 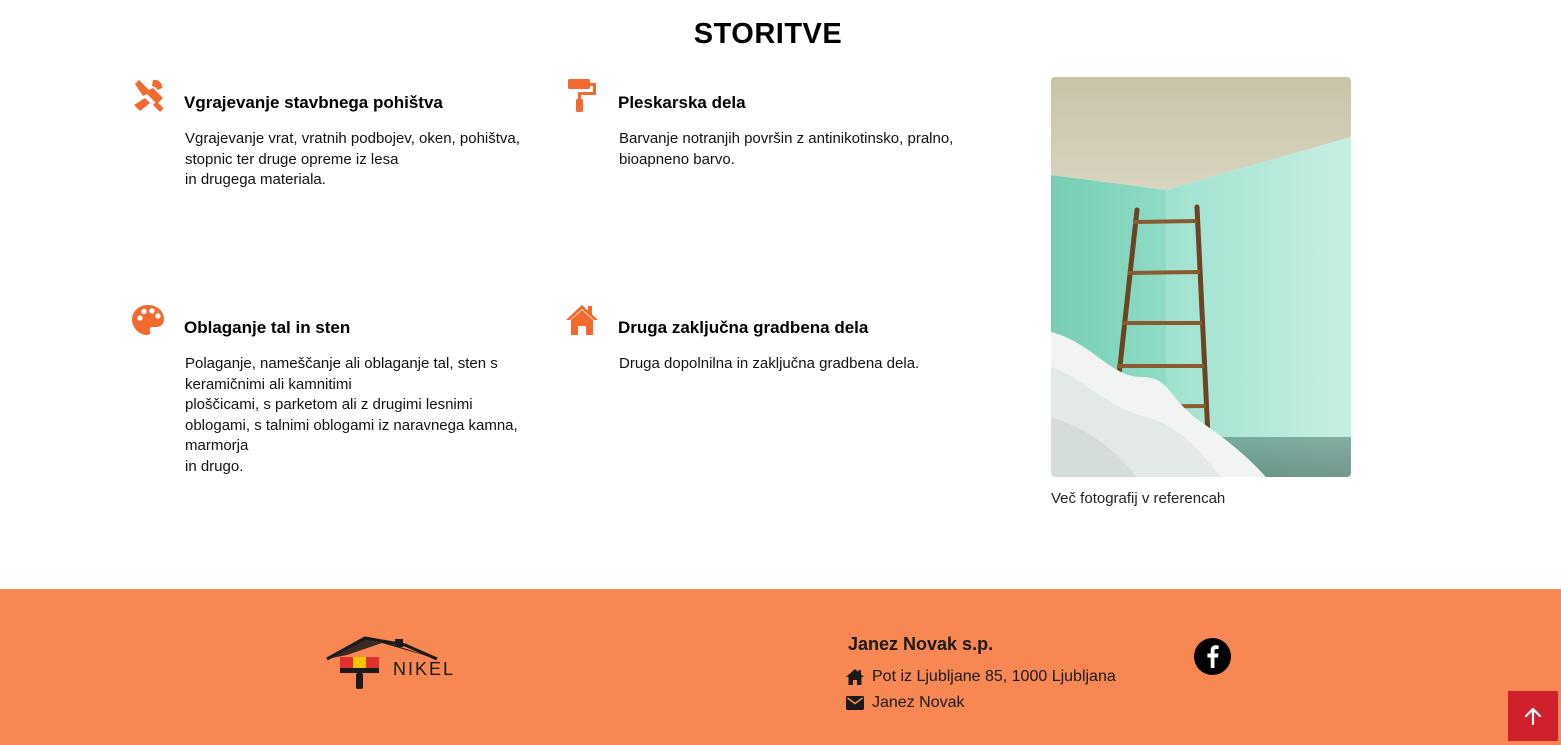 I want to click on paint-roller-icon, so click(x=582, y=95).